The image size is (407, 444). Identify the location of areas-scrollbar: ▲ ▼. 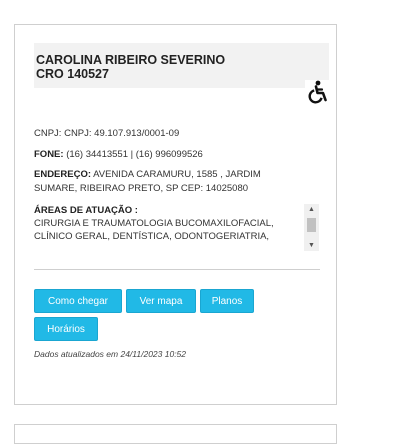
(311, 227).